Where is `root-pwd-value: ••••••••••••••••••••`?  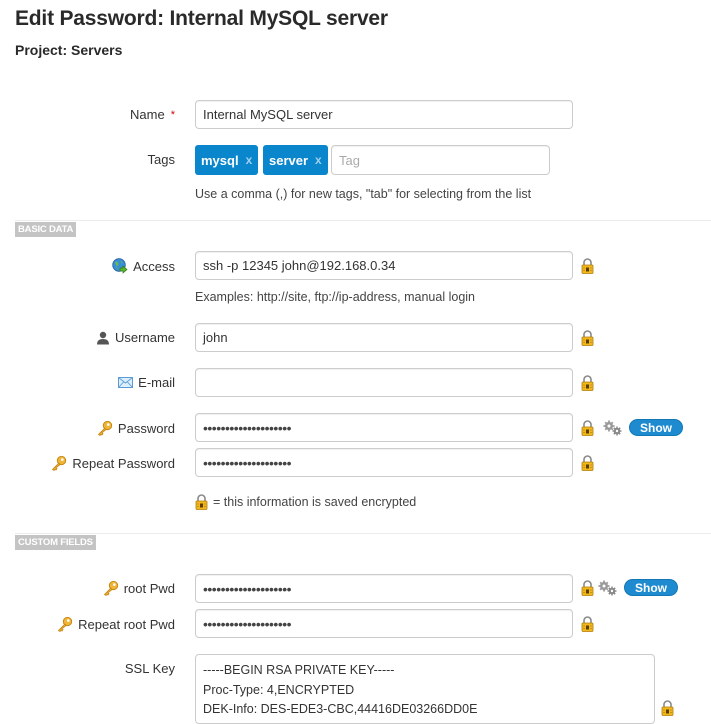 root-pwd-value: •••••••••••••••••••• is located at coordinates (247, 588).